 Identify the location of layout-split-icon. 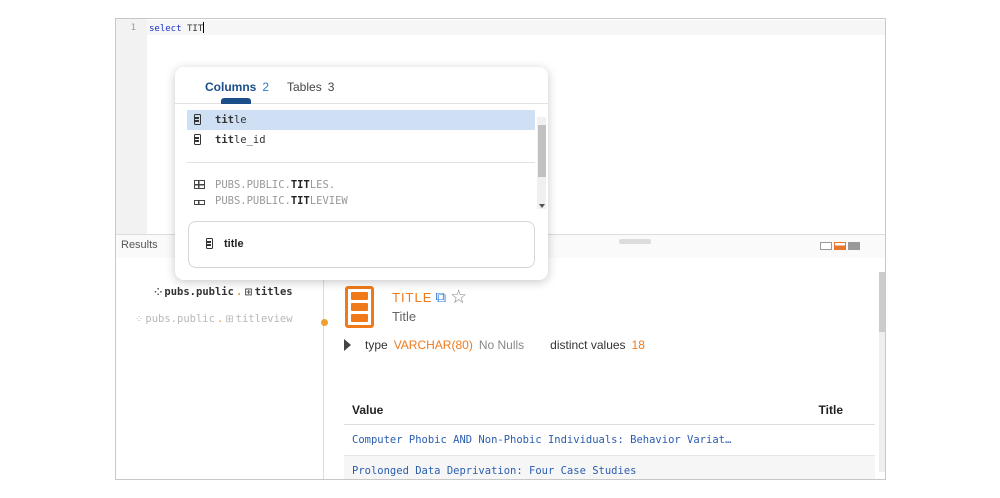
(840, 246).